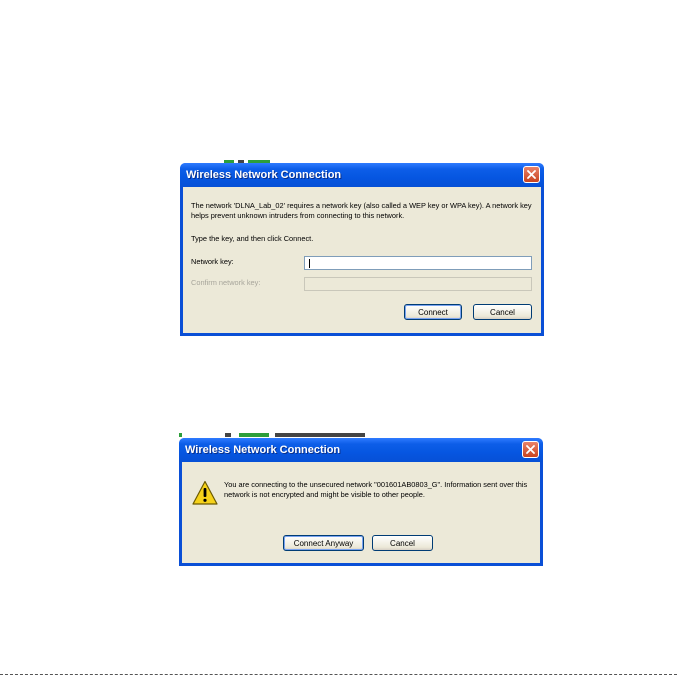 The image size is (677, 677). What do you see at coordinates (212, 261) in the screenshot?
I see `network-key-label: Network key:` at bounding box center [212, 261].